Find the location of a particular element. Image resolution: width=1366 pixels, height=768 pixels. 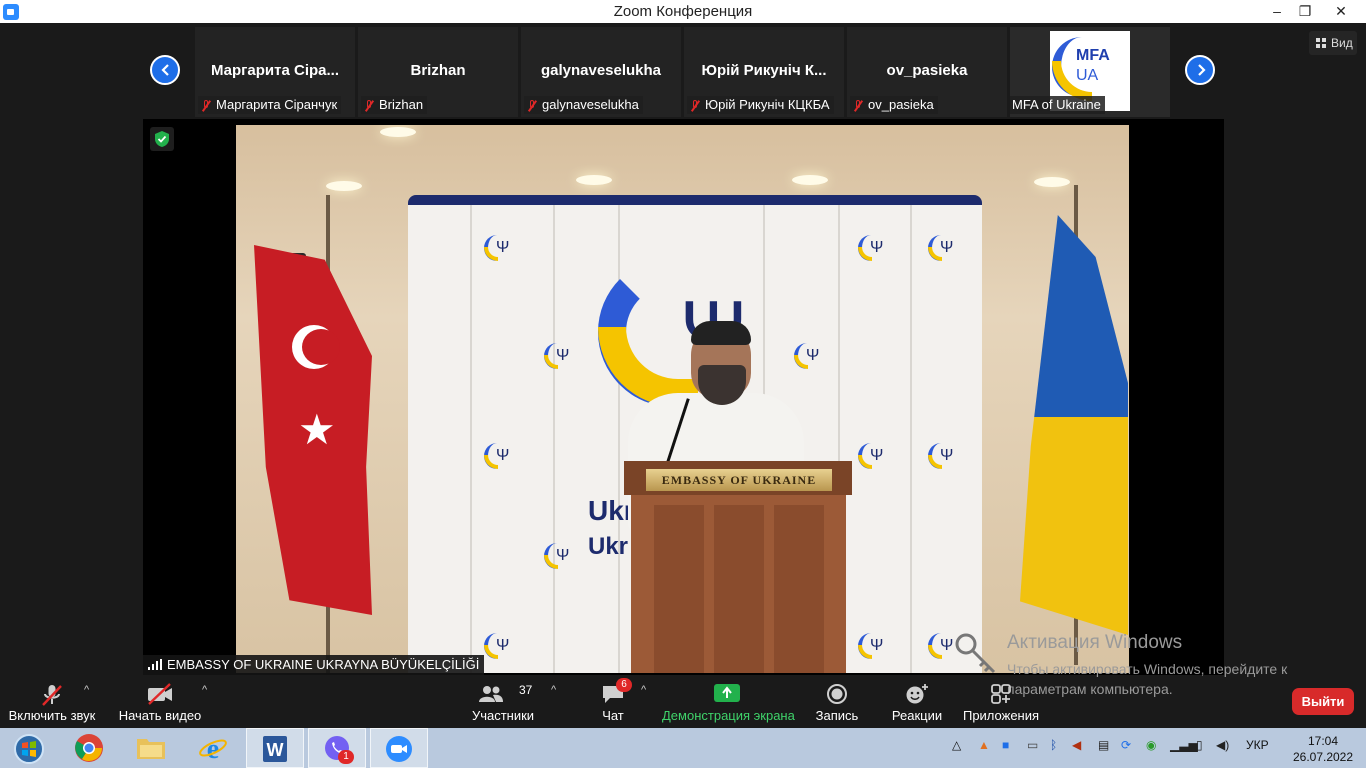

tray-zoom-icon: ■ is located at coordinates (1005, 748).